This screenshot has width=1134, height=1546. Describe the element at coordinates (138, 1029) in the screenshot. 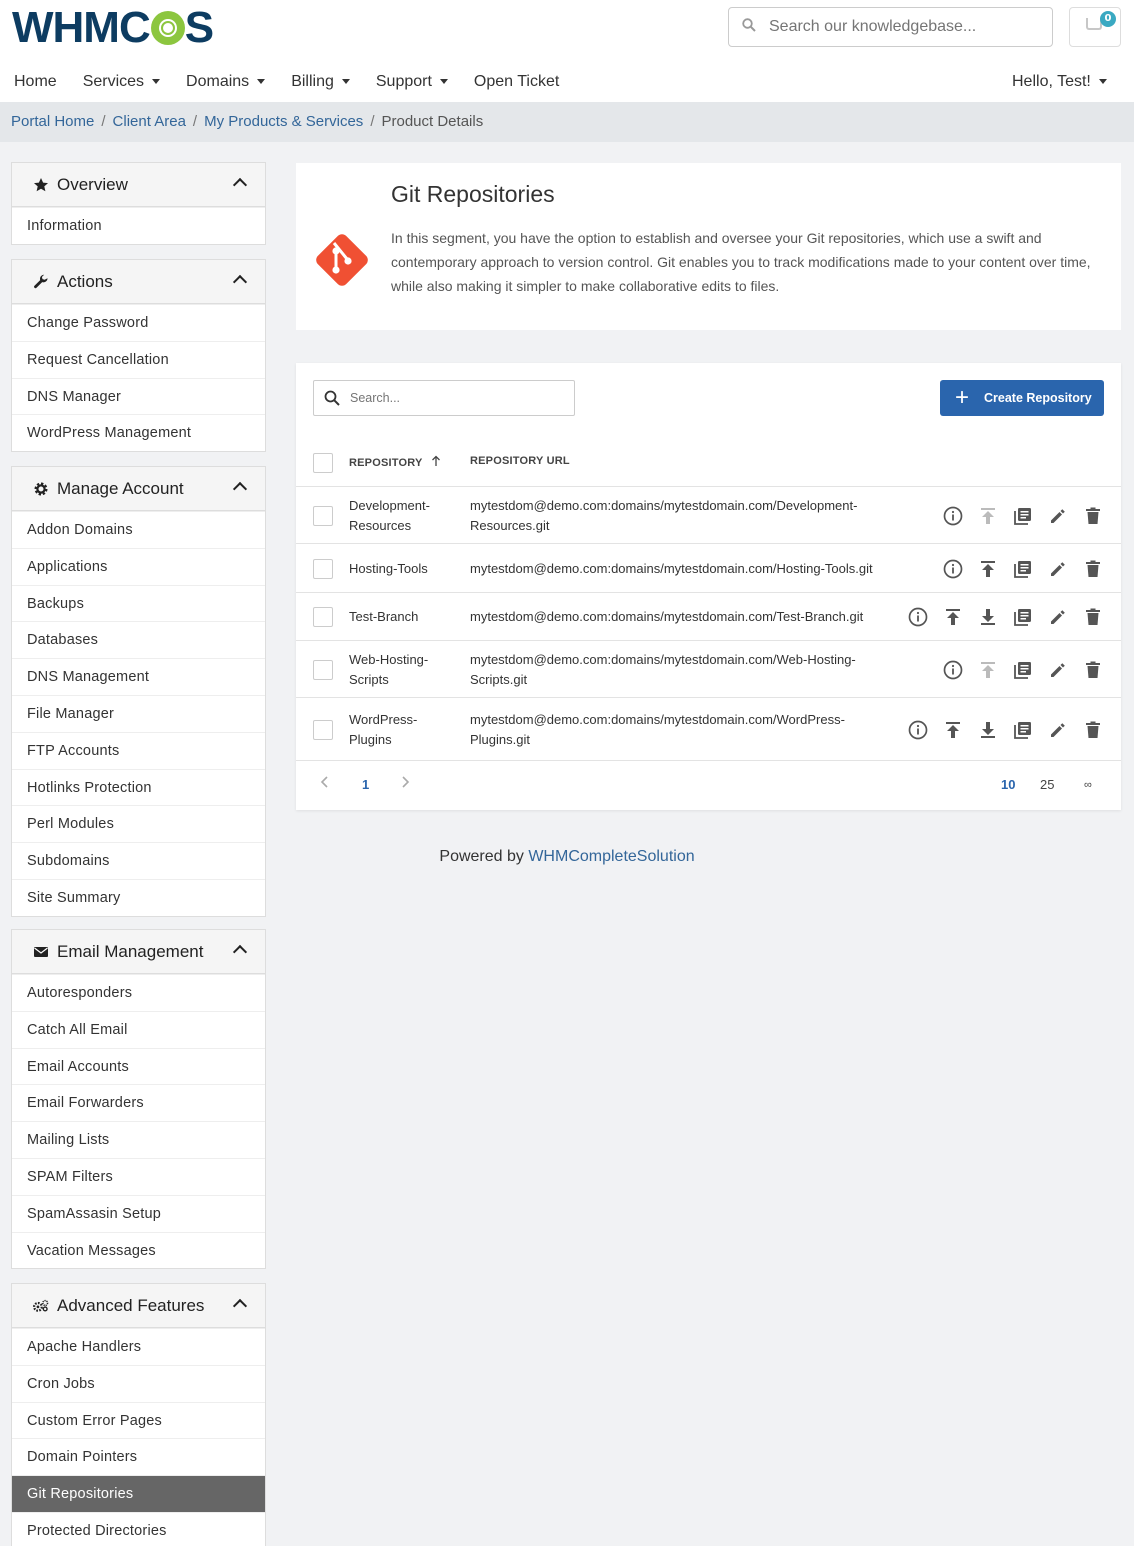

I see `sidebar-item-catch-all-email: Catch All Email` at that location.